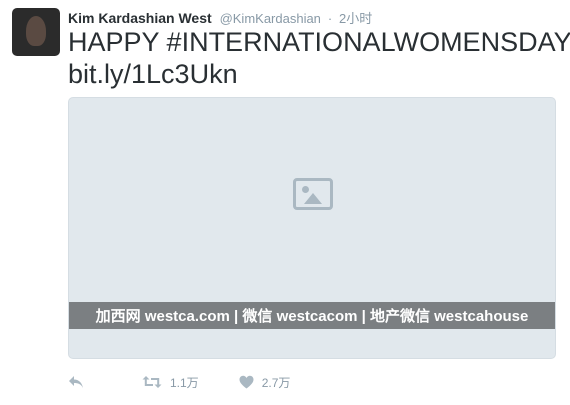  I want to click on tweet-timestamp: 2小时, so click(355, 18).